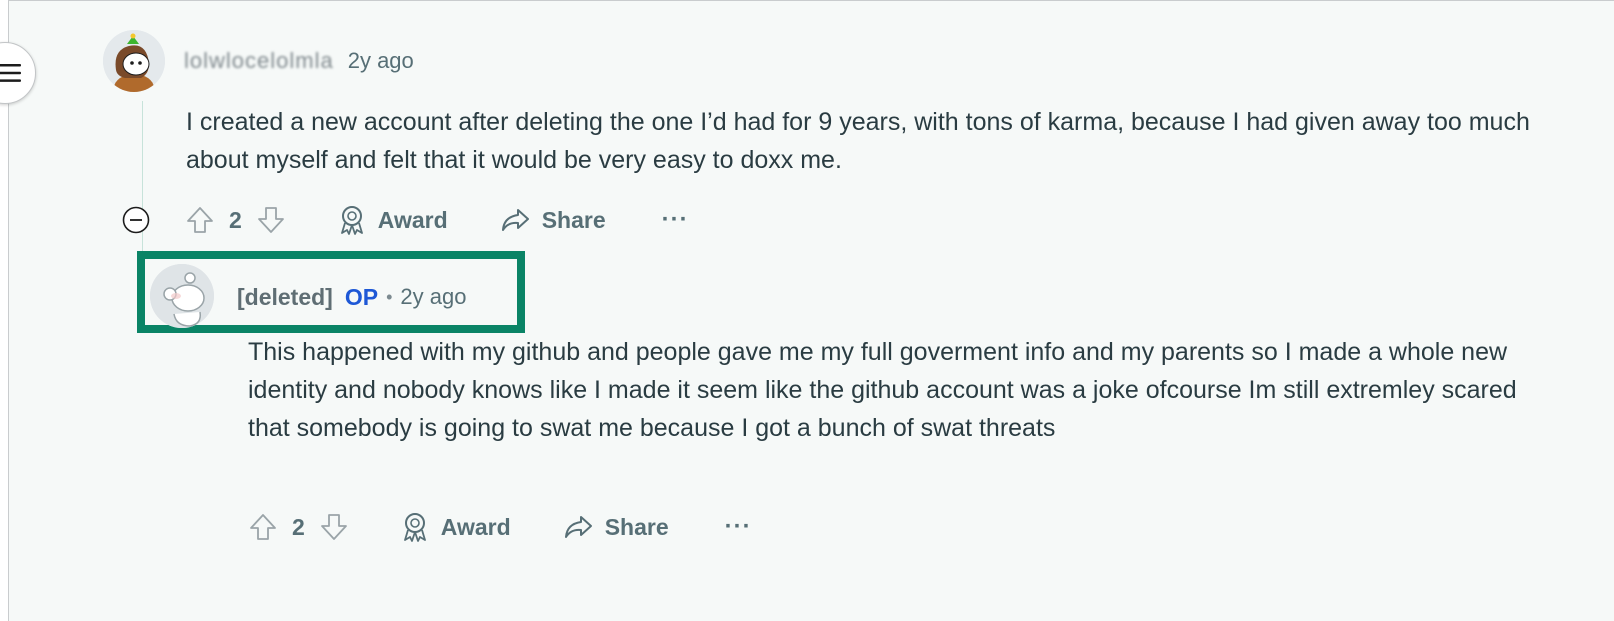 The width and height of the screenshot is (1614, 621). Describe the element at coordinates (10, 73) in the screenshot. I see `hamburger-menu-icon` at that location.